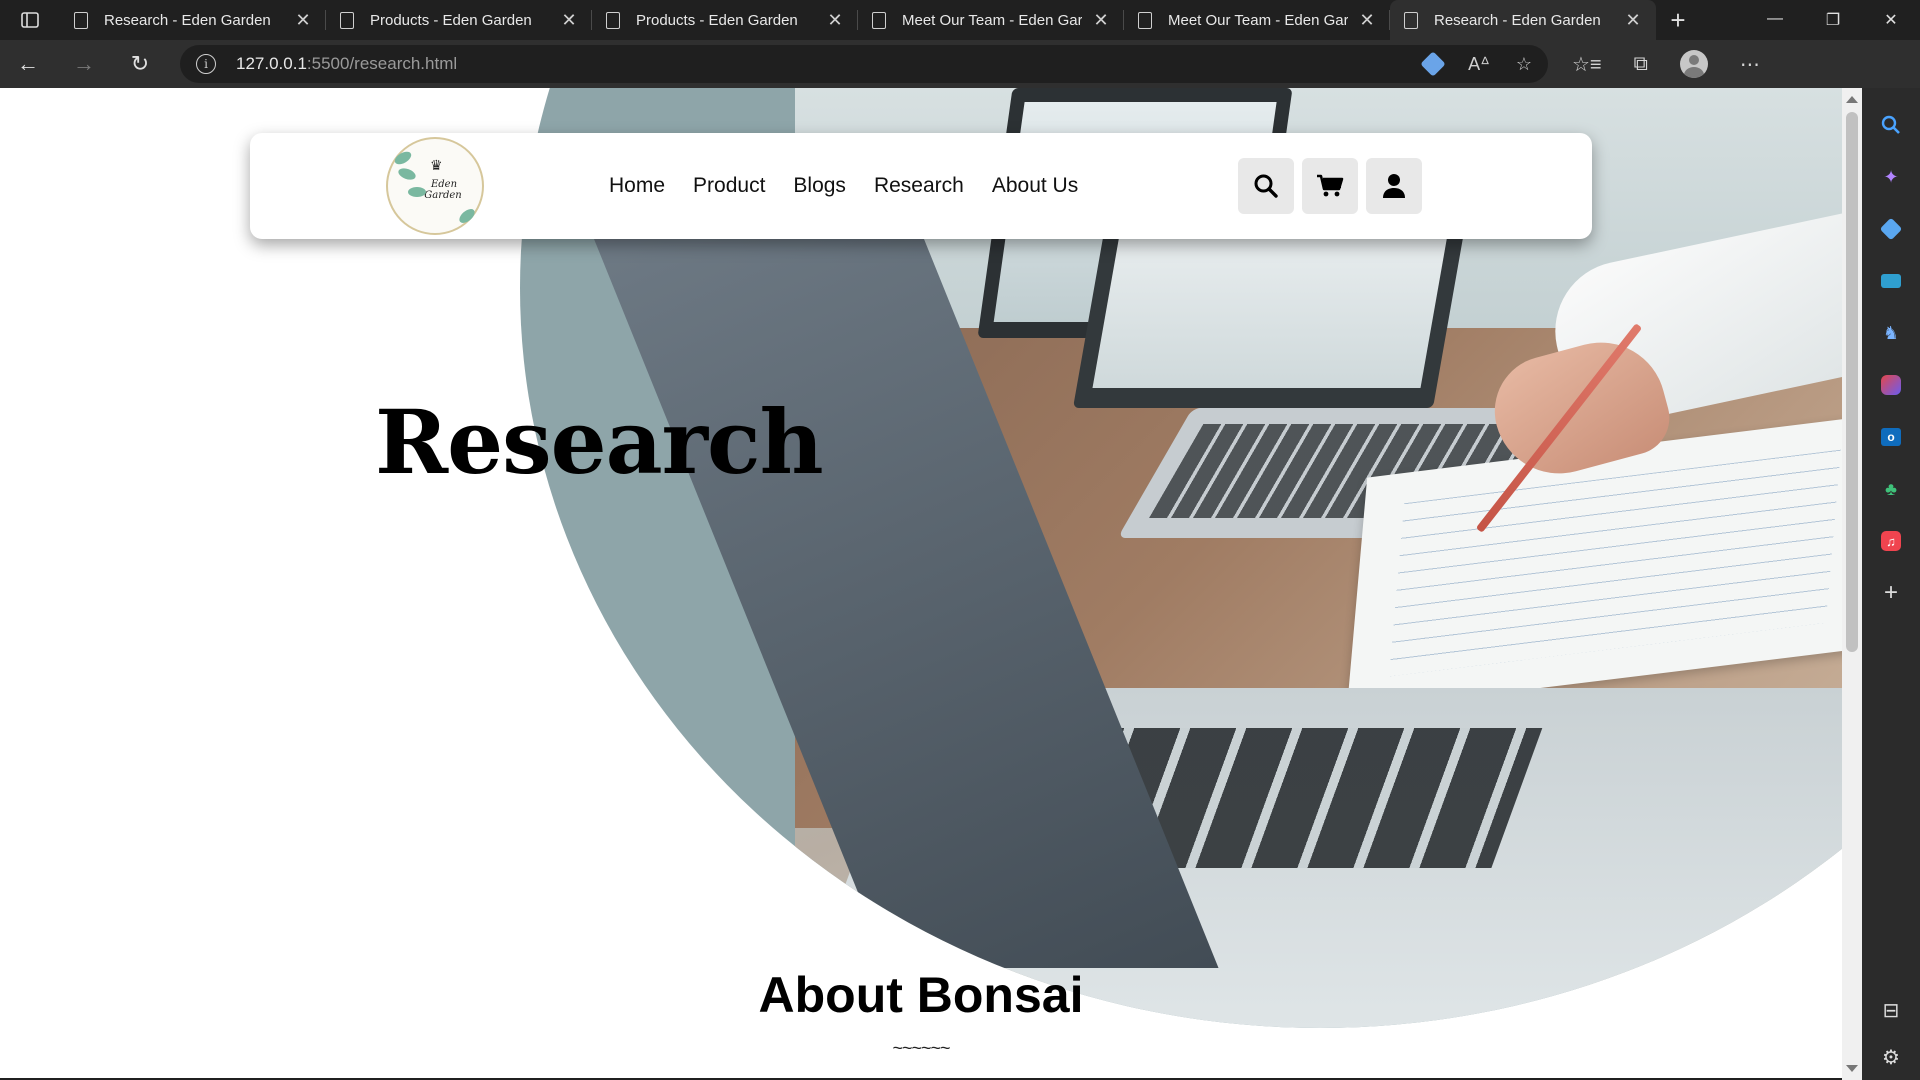 The height and width of the screenshot is (1080, 1920). What do you see at coordinates (1641, 64) in the screenshot?
I see `collections-icon: ⧉` at bounding box center [1641, 64].